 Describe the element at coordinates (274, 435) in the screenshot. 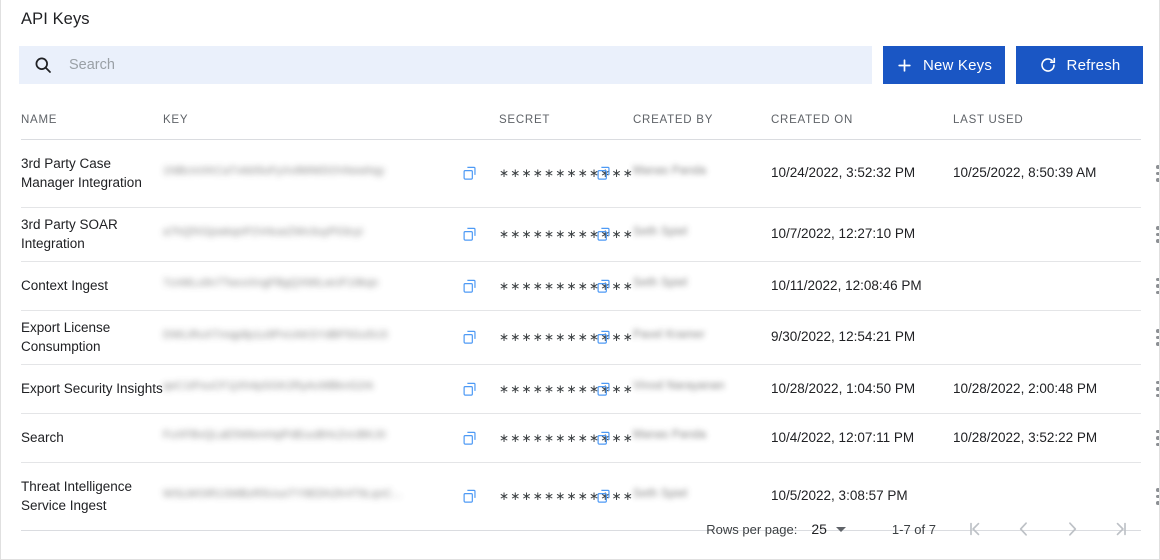

I see `redacted-key-value: FuXFBvQLaE5WbmHqiPdEuuBHcZvUBKJ0` at that location.